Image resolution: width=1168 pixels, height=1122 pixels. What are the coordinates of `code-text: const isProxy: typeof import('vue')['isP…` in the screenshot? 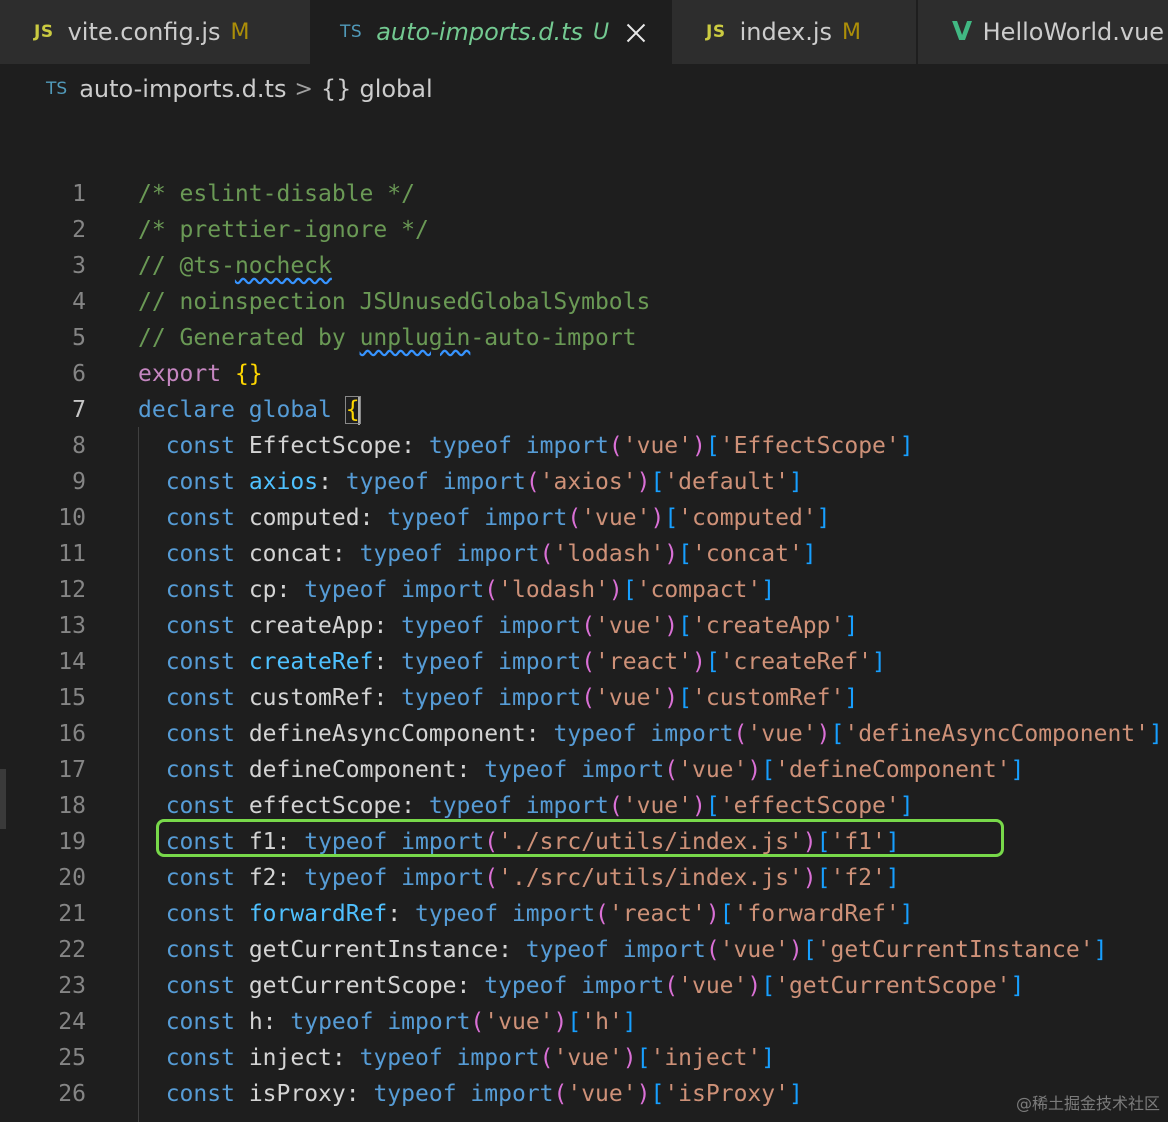 It's located at (484, 1094).